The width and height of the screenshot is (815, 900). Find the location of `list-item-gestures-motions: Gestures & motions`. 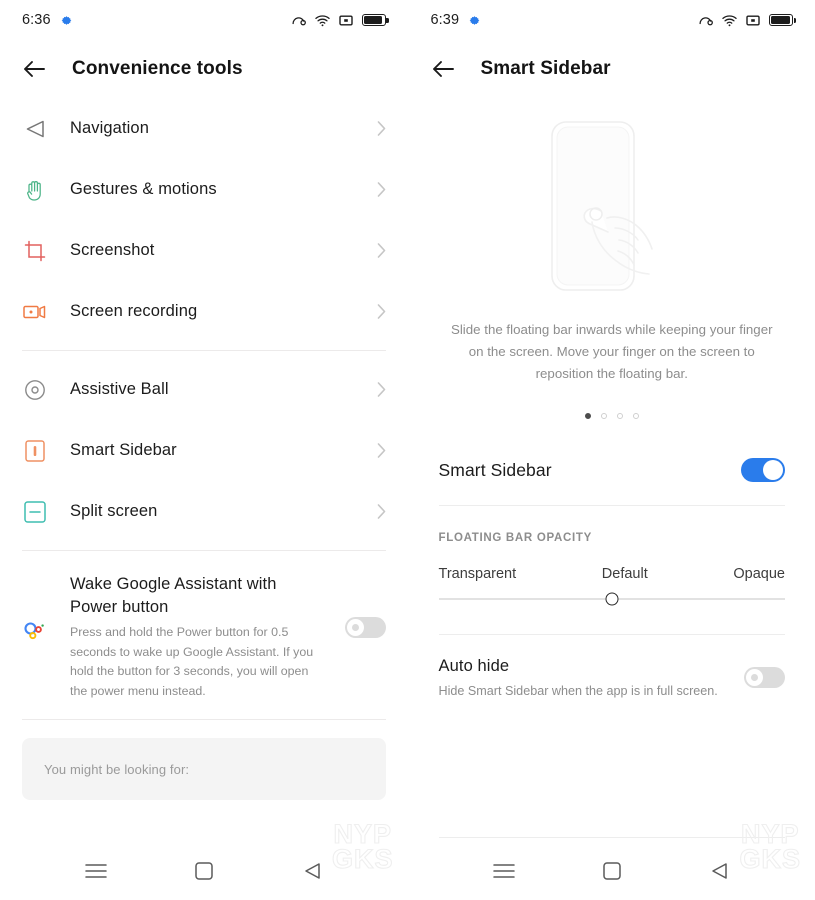

list-item-gestures-motions: Gestures & motions is located at coordinates (204, 189).